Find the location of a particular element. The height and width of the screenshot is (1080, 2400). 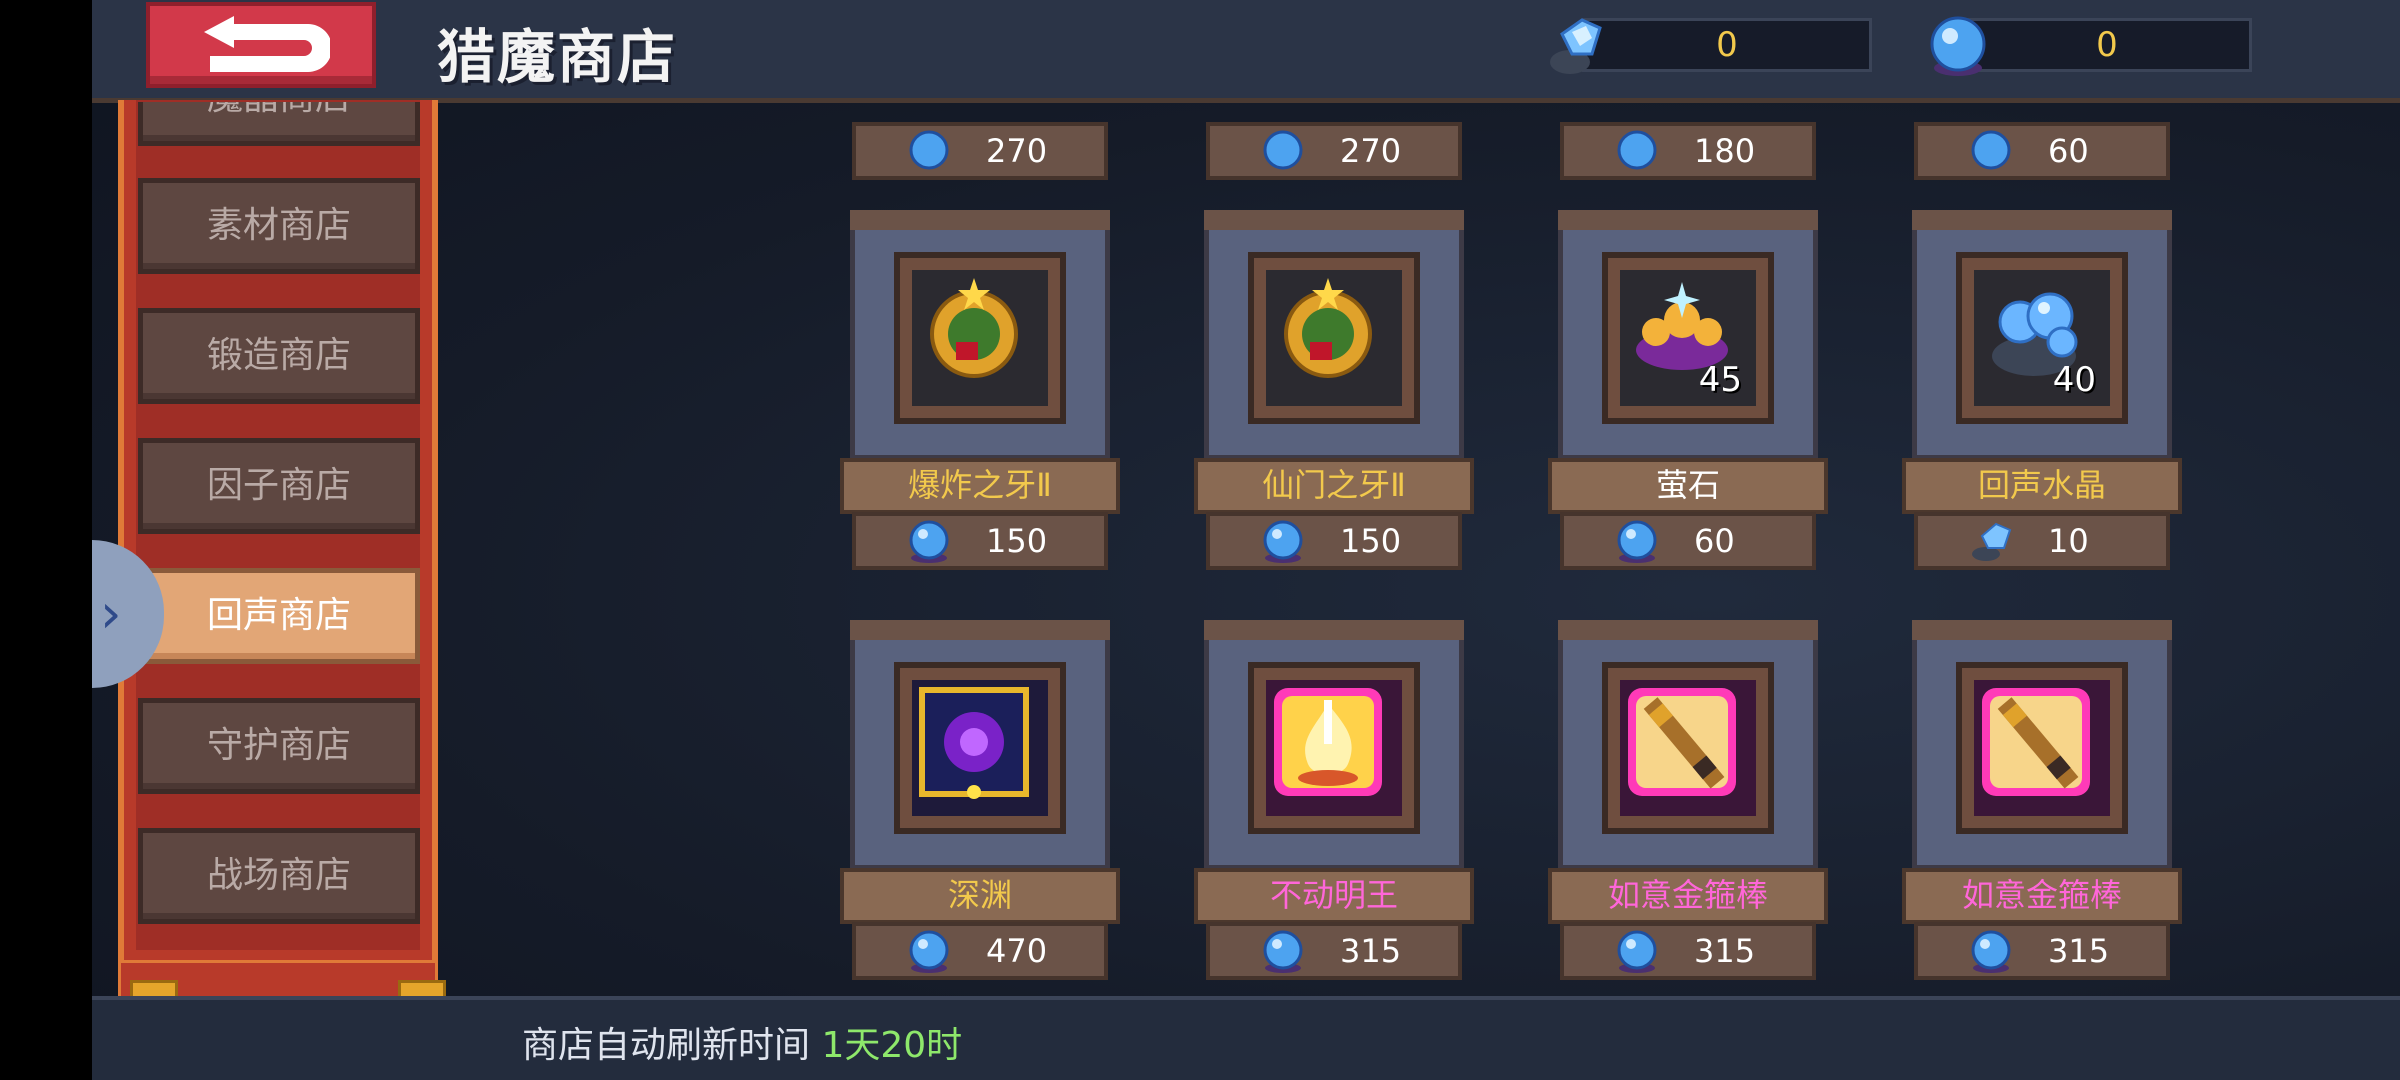

item-name: 深渊 is located at coordinates (980, 896).